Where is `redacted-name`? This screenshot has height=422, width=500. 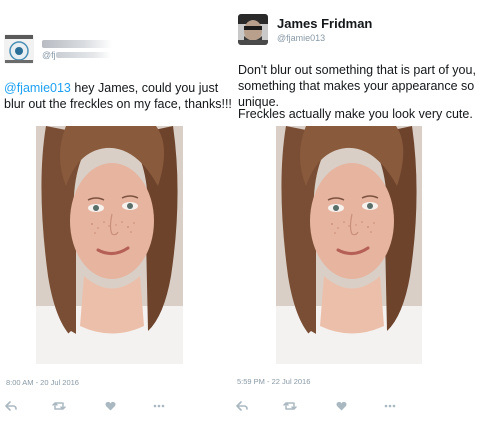 redacted-name is located at coordinates (77, 44).